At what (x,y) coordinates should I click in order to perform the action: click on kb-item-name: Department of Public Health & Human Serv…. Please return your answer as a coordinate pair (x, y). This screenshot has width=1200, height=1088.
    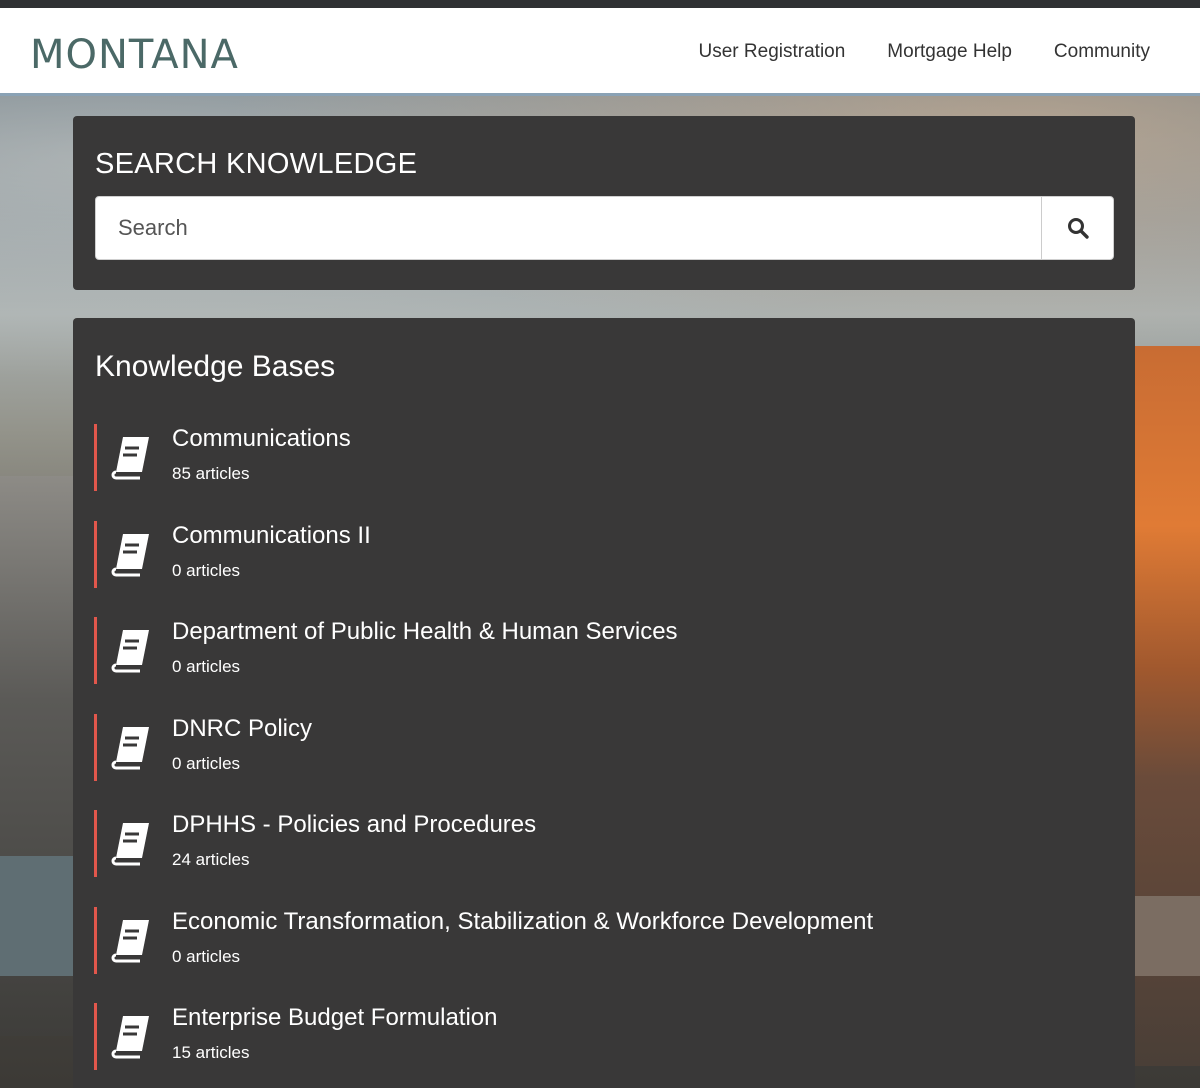
    Looking at the image, I should click on (425, 632).